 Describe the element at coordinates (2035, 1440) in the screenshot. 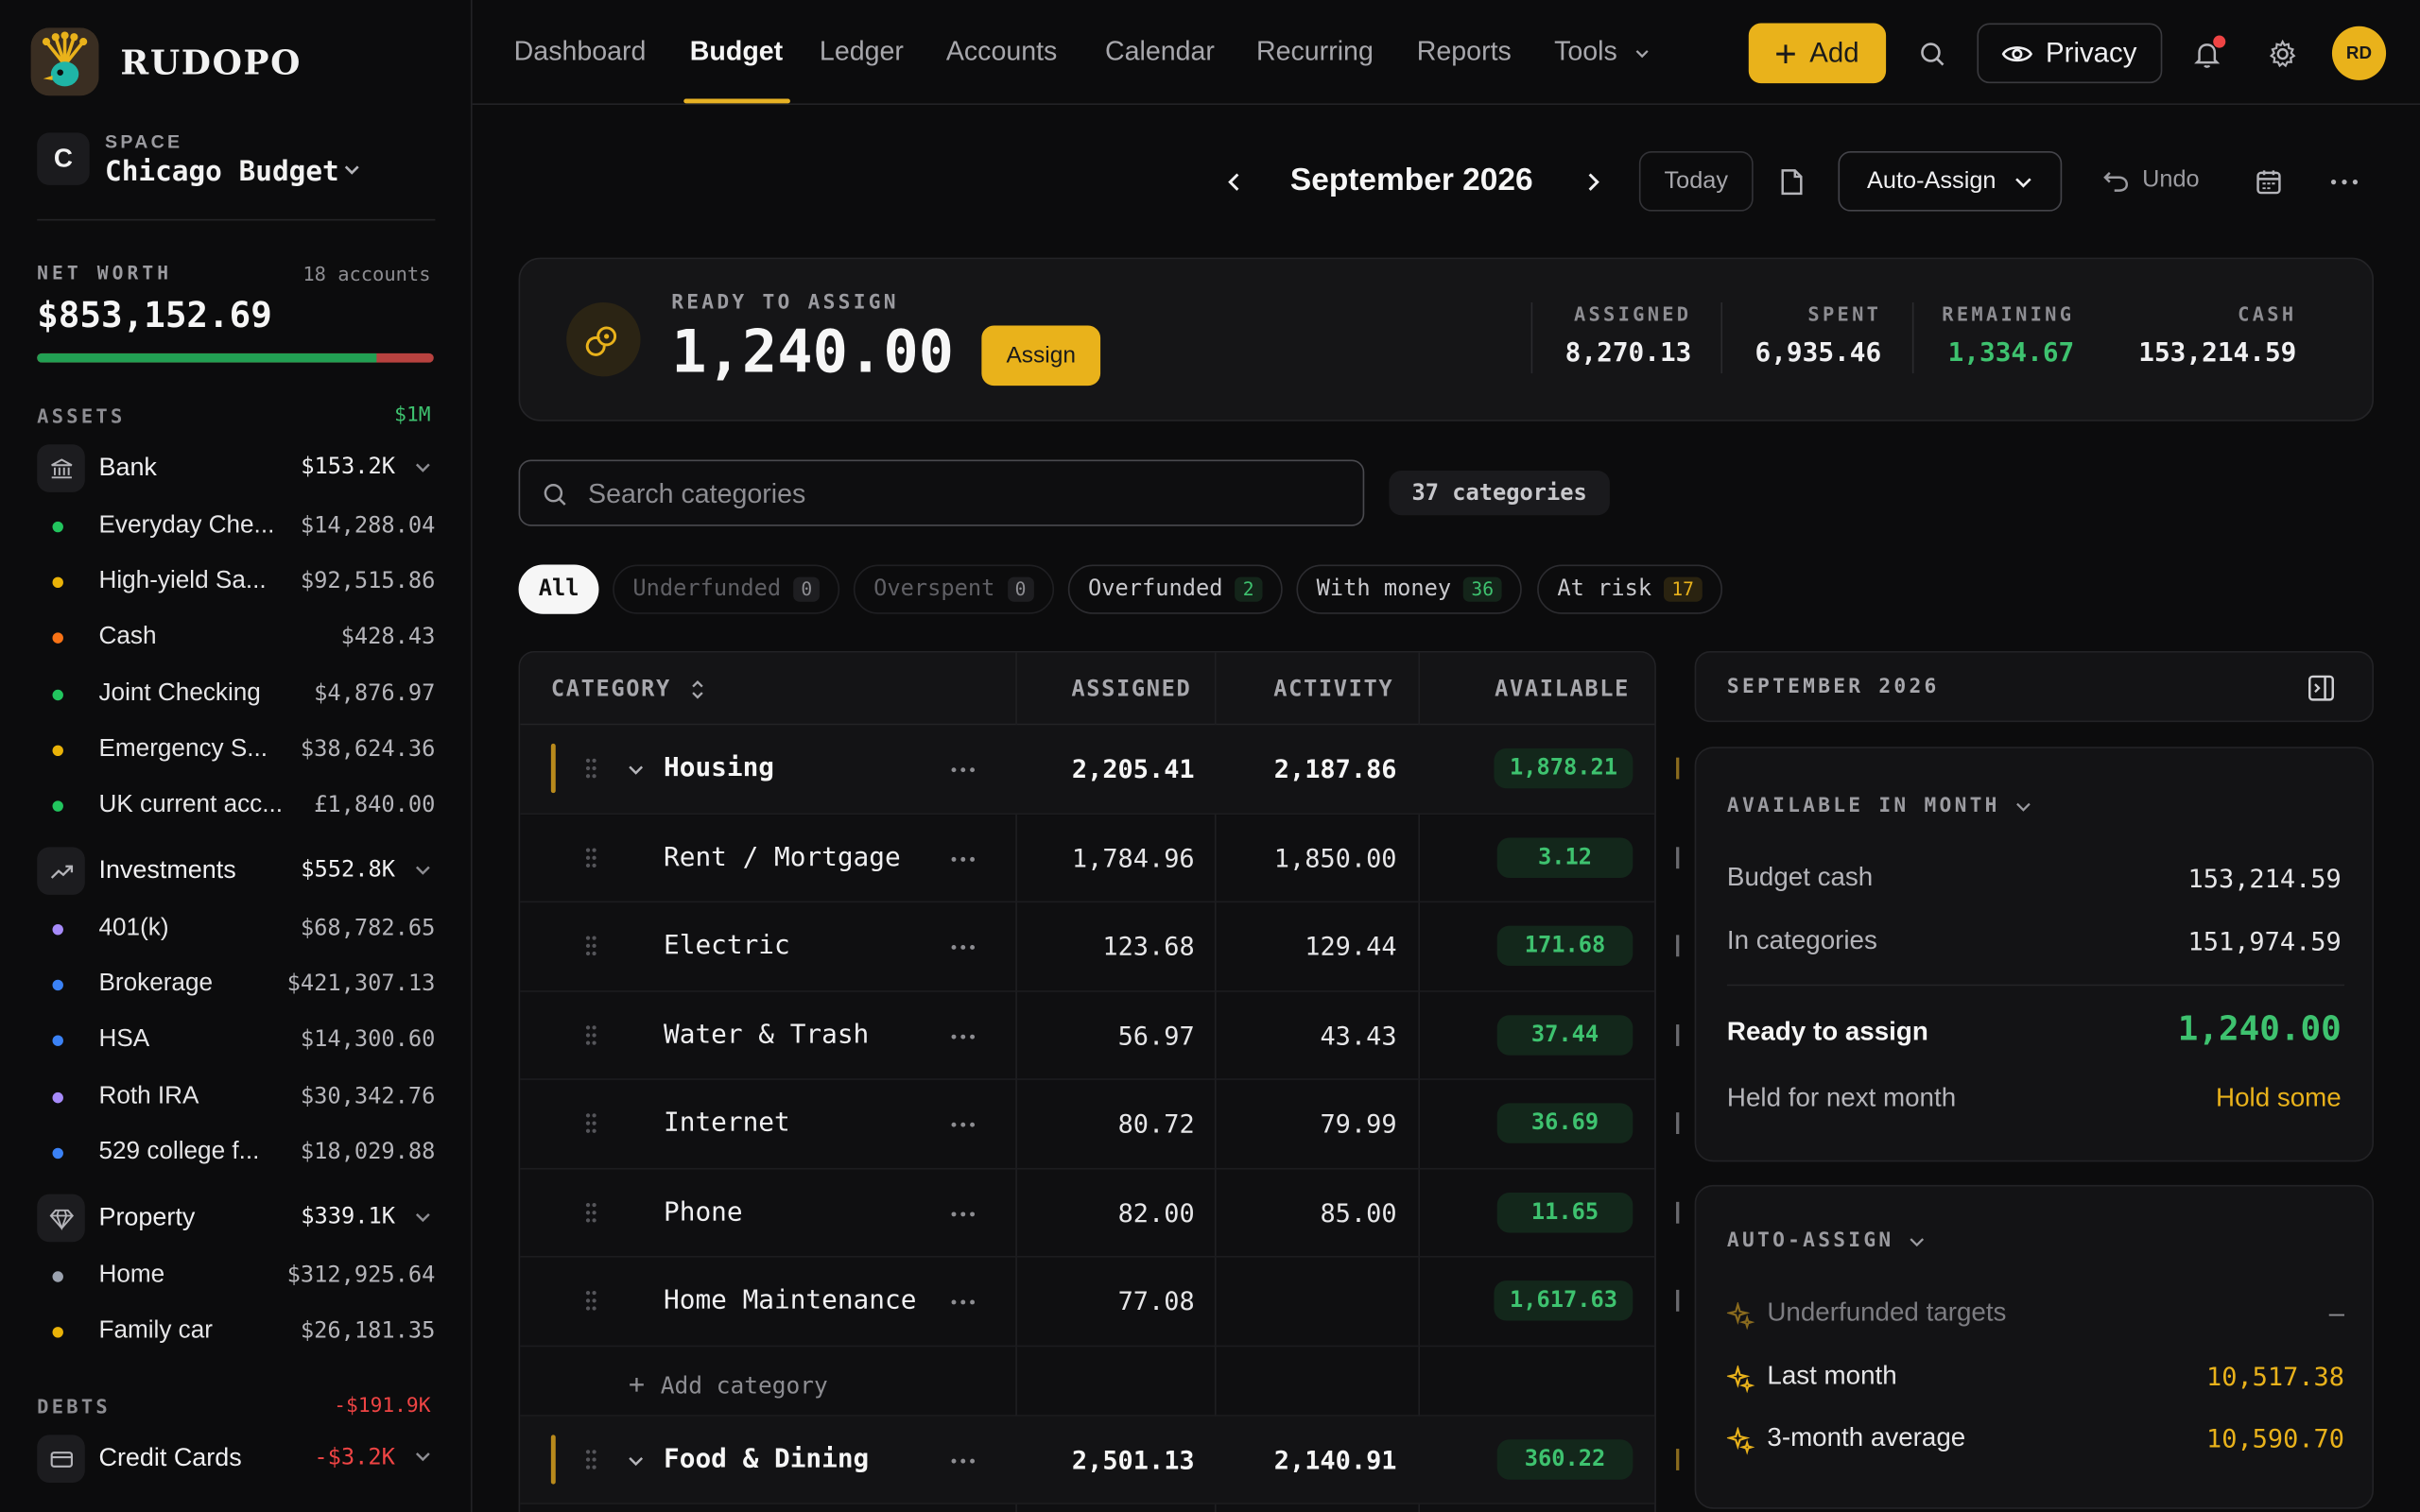

I see `auto-assign-option-3-month-average: 3-month average 10,590.70` at that location.